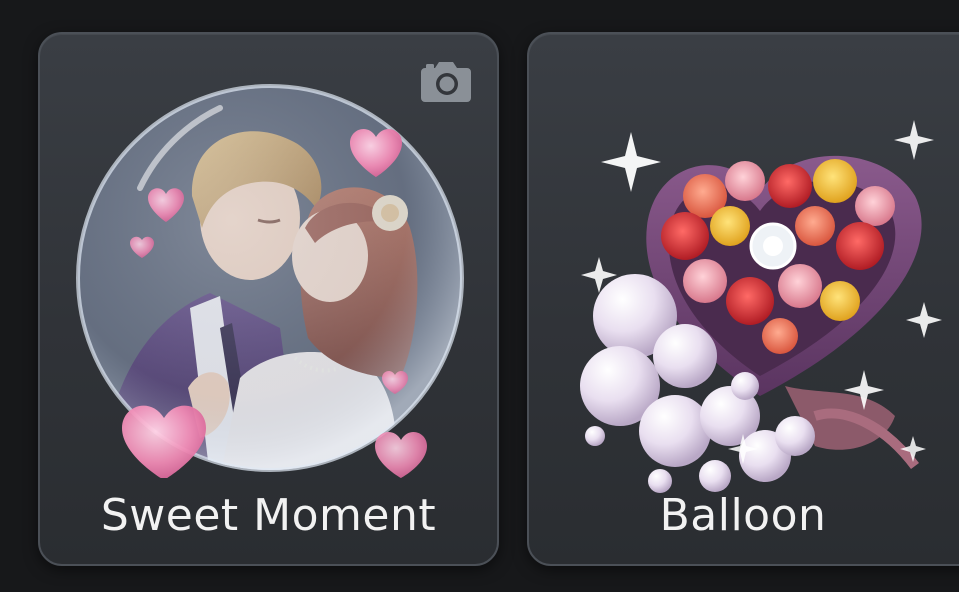 The width and height of the screenshot is (959, 592). I want to click on card-title: Balloon, so click(743, 515).